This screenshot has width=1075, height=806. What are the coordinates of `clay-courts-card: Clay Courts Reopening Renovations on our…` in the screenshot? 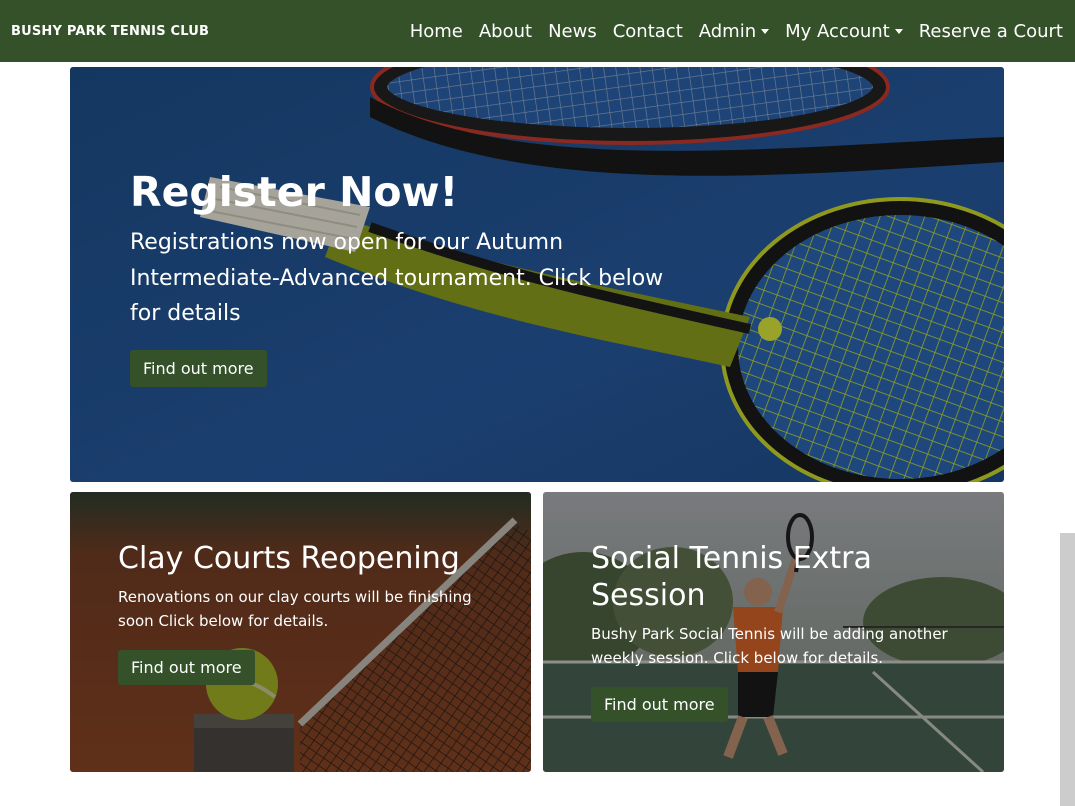 It's located at (300, 632).